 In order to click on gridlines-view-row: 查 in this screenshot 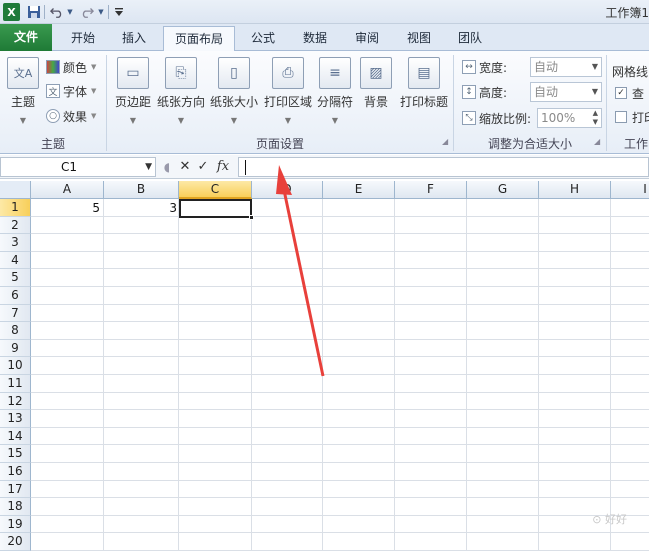, I will do `click(638, 93)`.